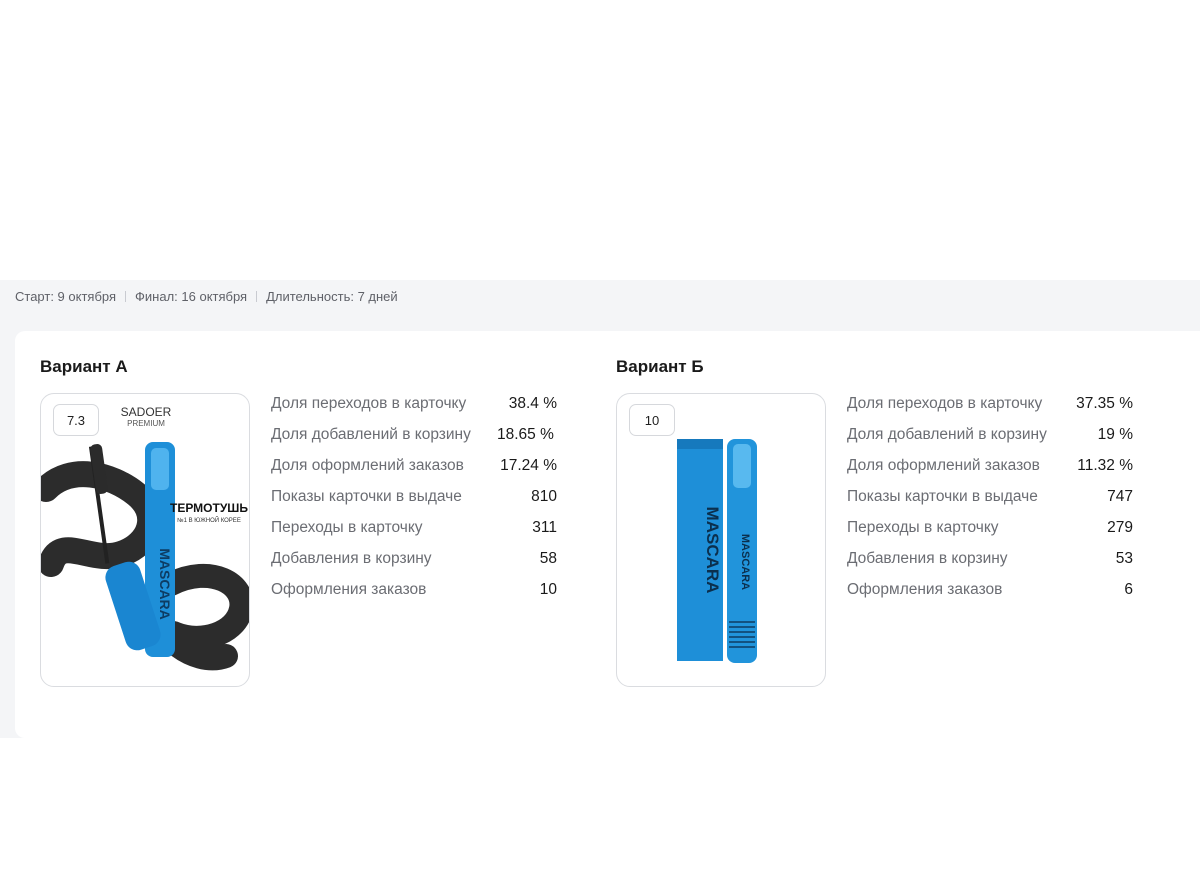 The width and height of the screenshot is (1200, 883). I want to click on metric-value: 810, so click(544, 496).